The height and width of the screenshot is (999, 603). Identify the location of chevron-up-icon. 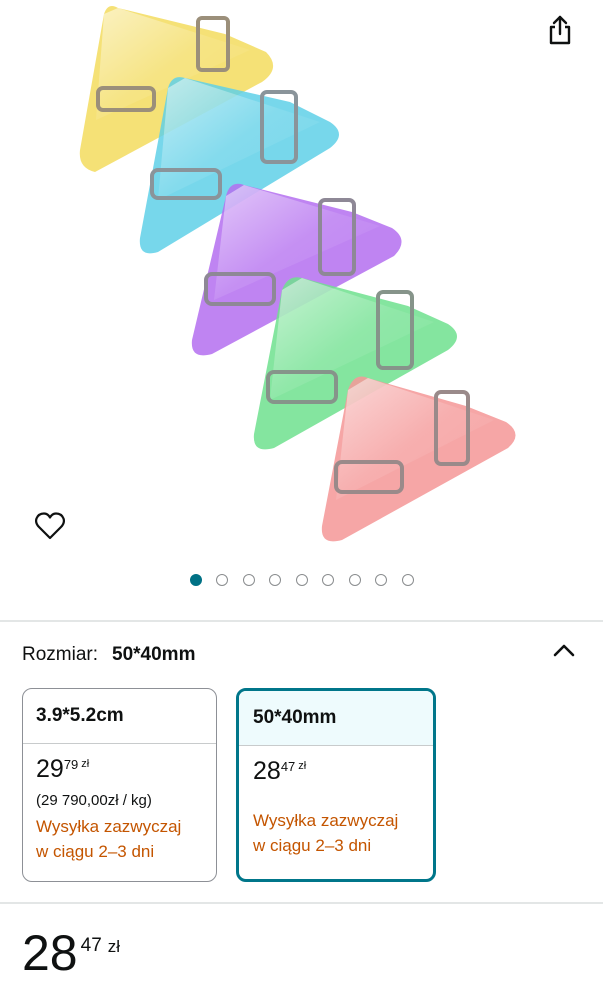
(564, 650).